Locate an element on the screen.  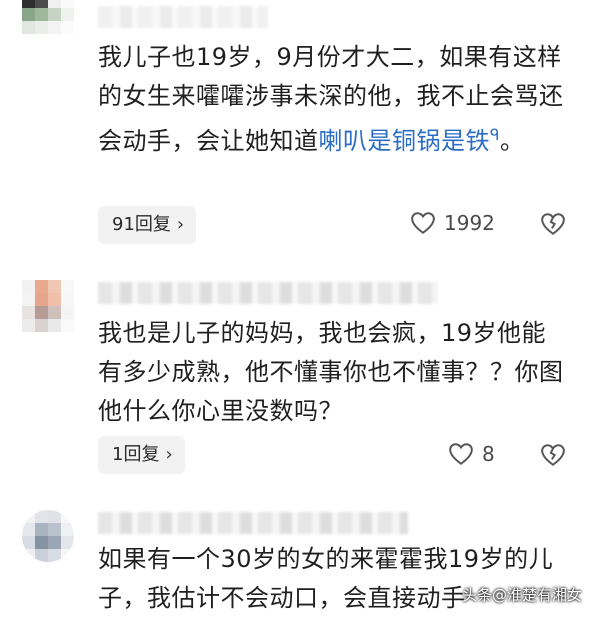
search-link: 喇叭是铜锅是铁ᑫ is located at coordinates (409, 140).